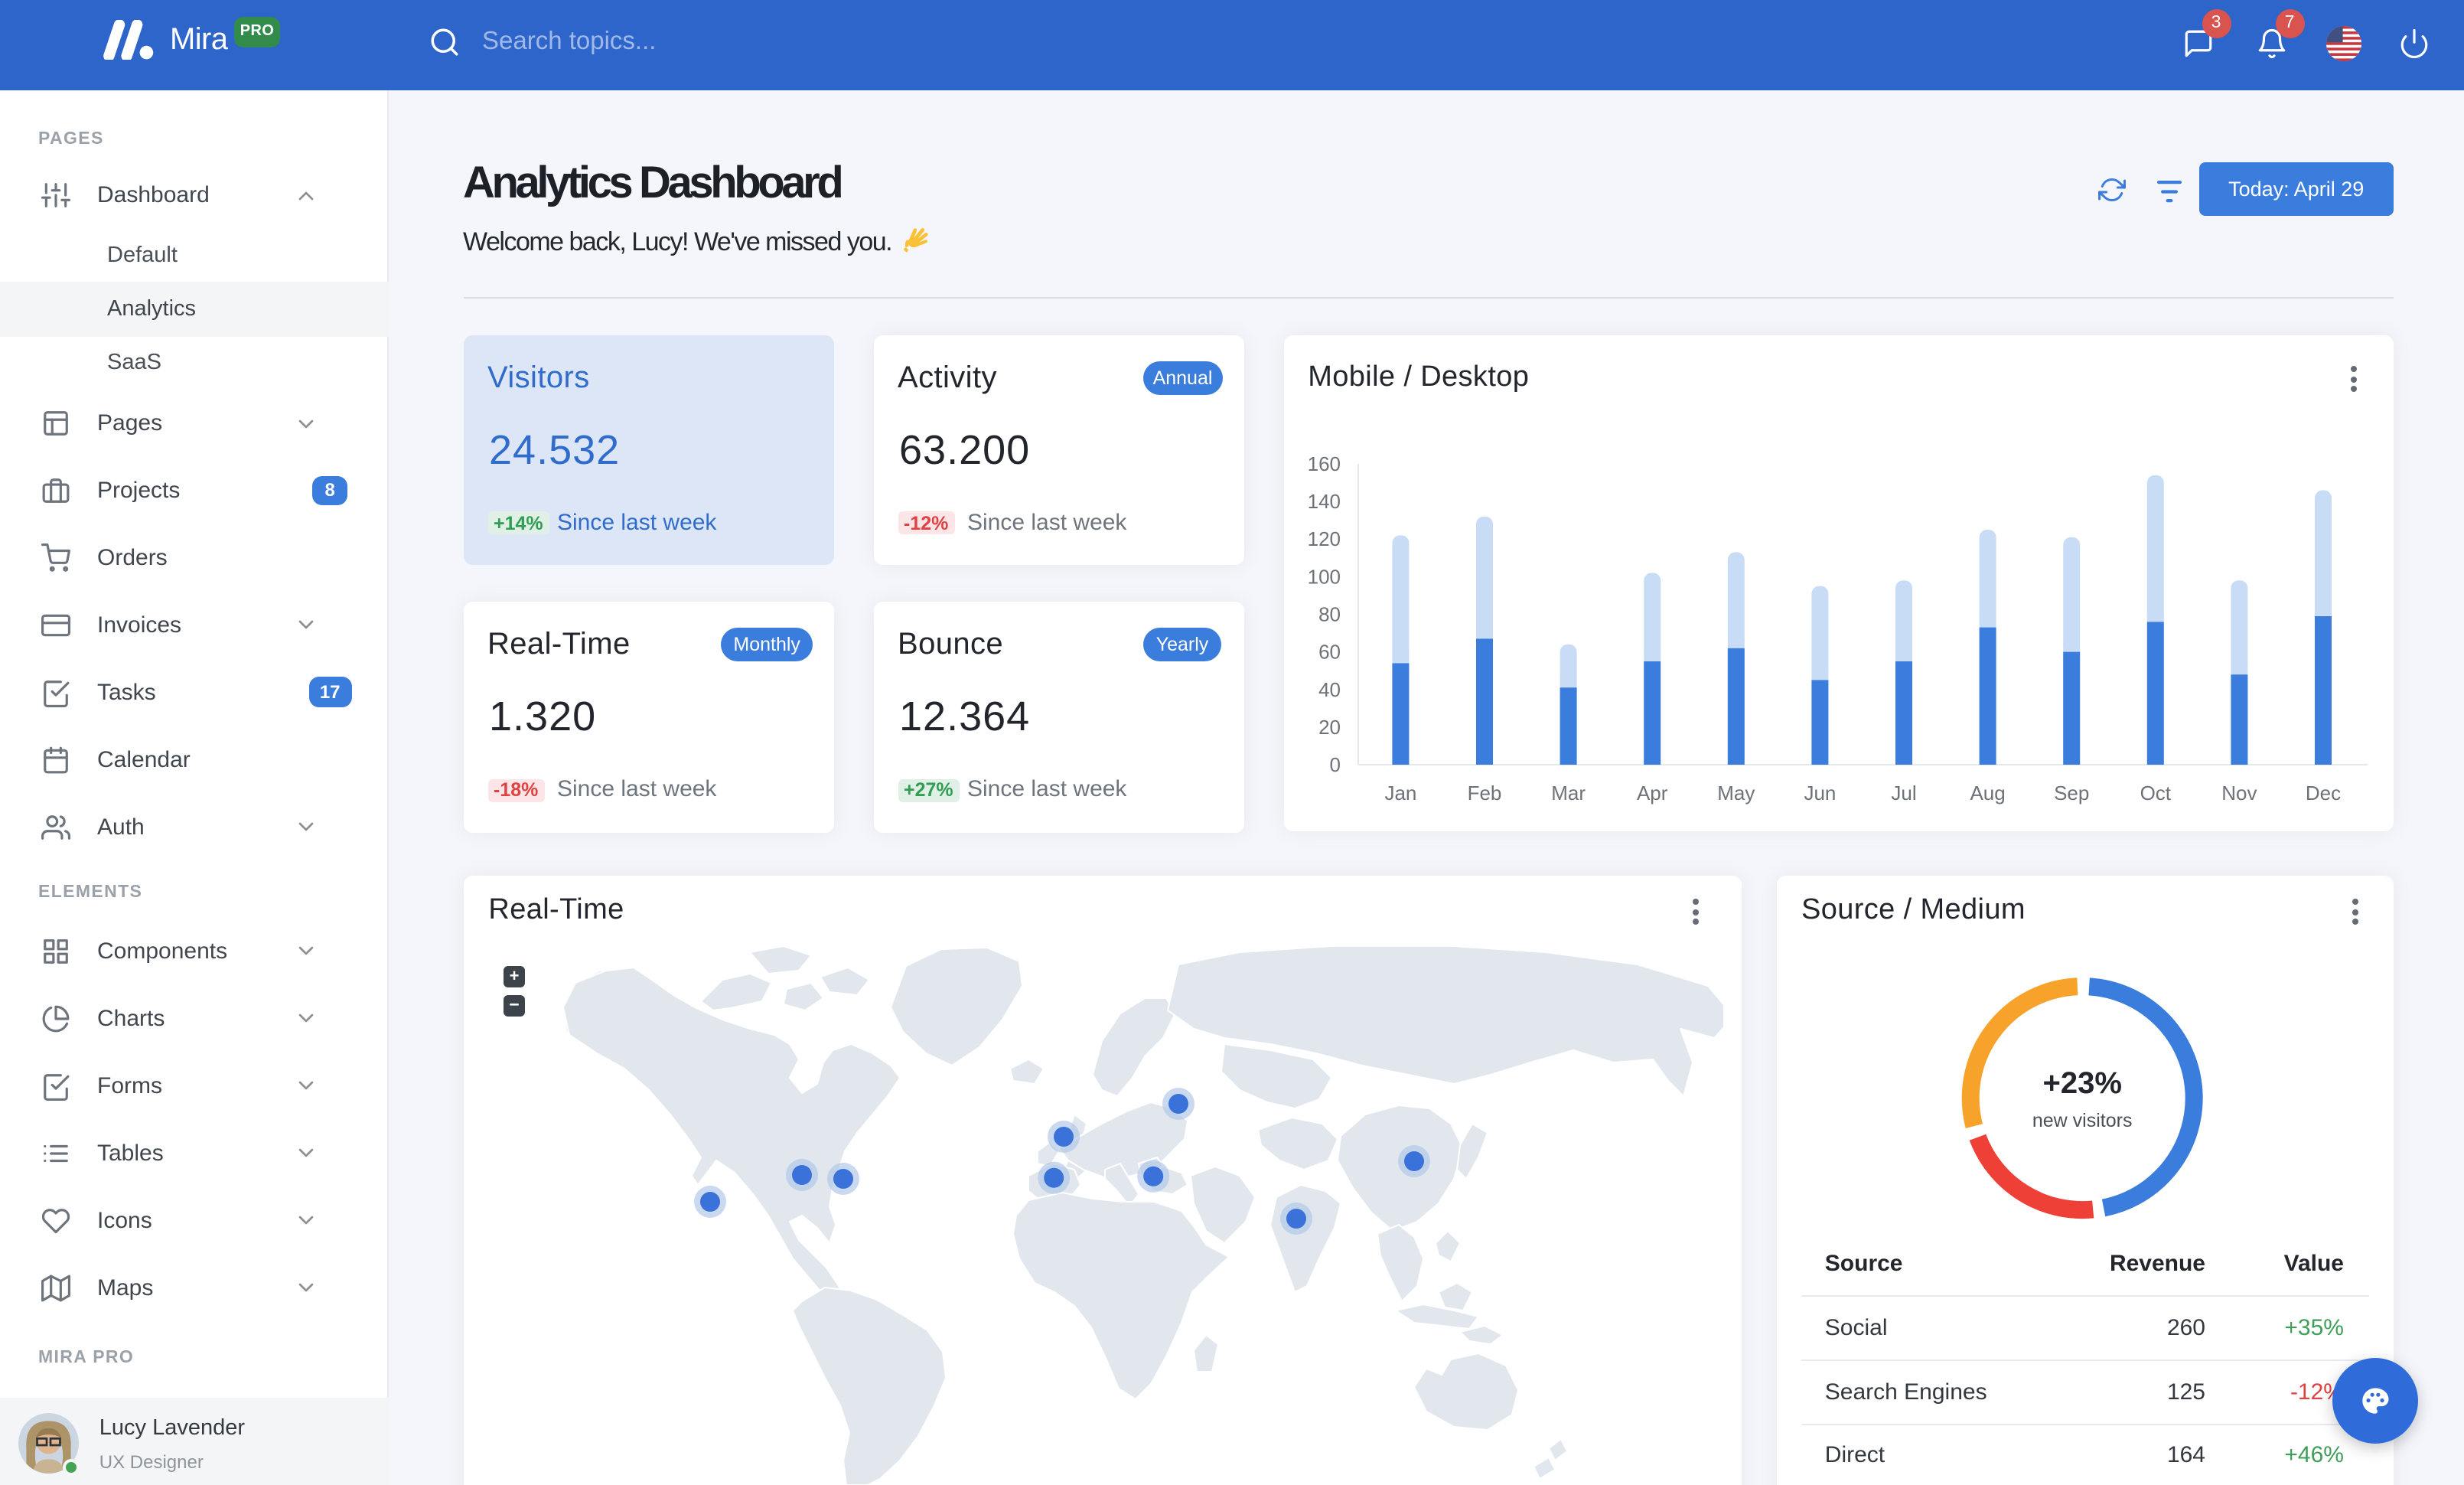 The width and height of the screenshot is (2464, 1485). What do you see at coordinates (1325, 501) in the screenshot?
I see `svg-text: 140` at bounding box center [1325, 501].